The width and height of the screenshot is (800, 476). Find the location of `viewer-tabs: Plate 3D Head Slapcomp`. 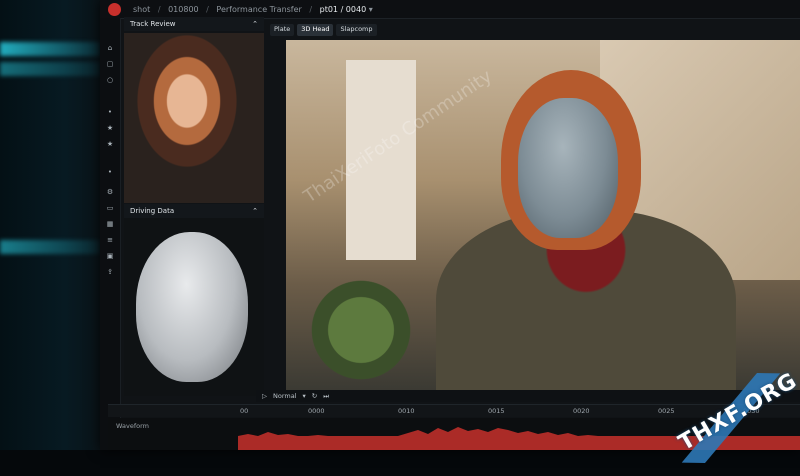

viewer-tabs: Plate 3D Head Slapcomp is located at coordinates (323, 30).